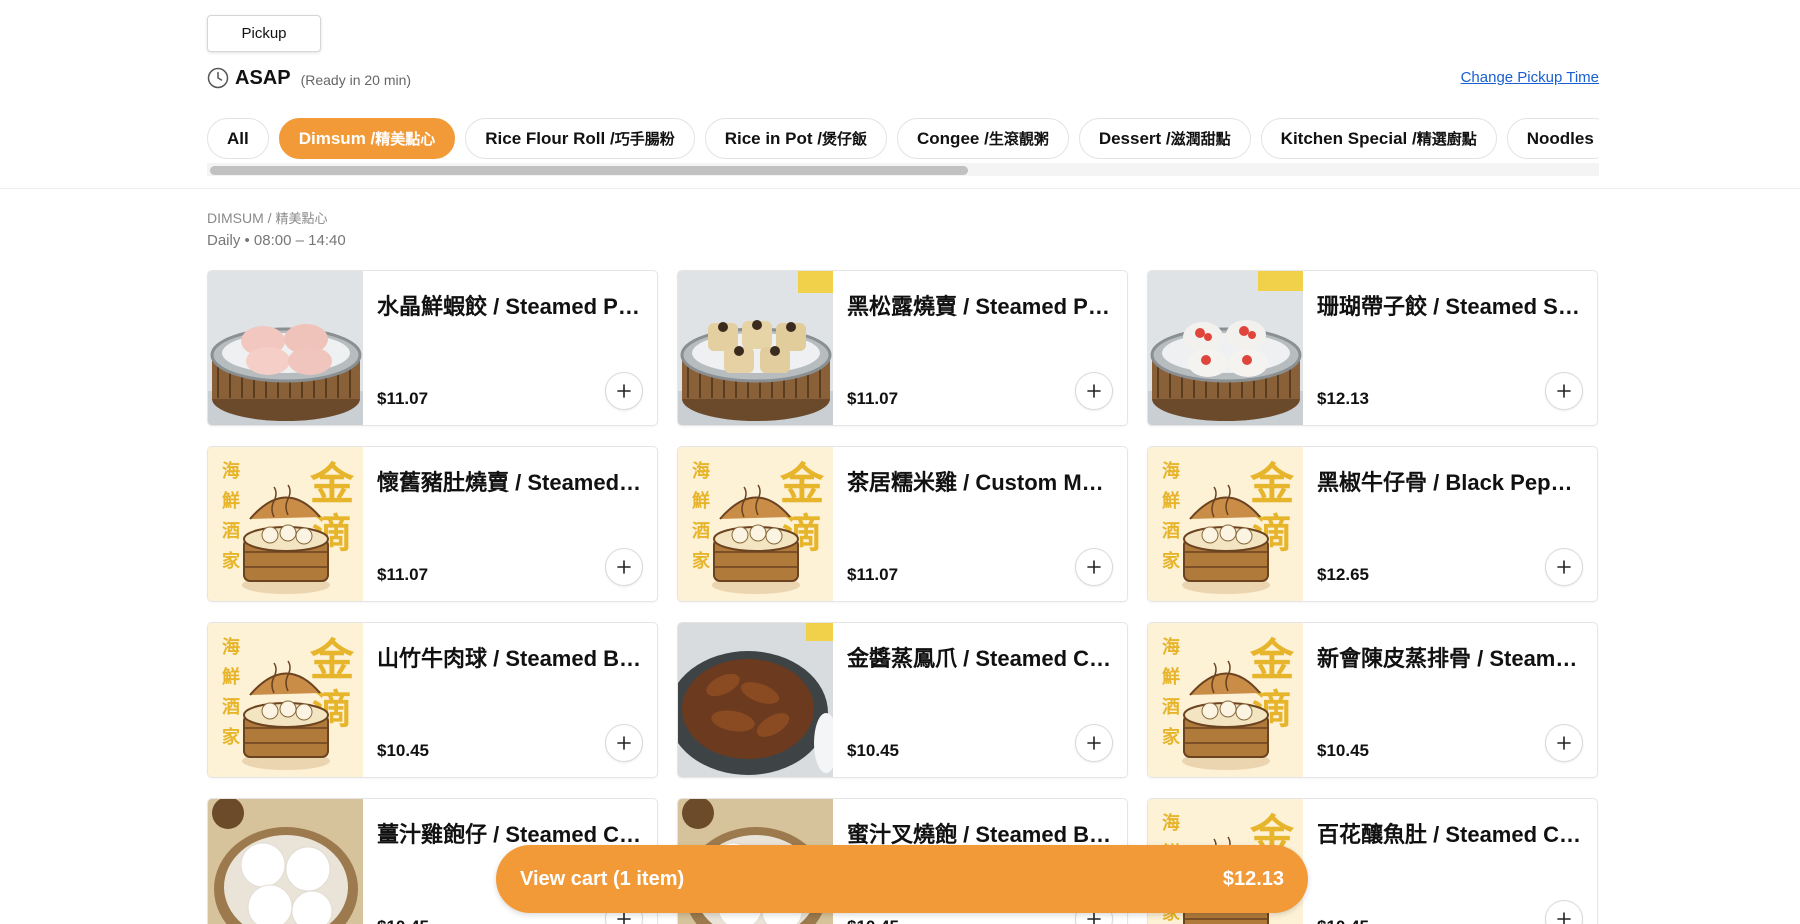 Image resolution: width=1800 pixels, height=924 pixels. Describe the element at coordinates (1343, 398) in the screenshot. I see `menu-item-price: $12.13` at that location.